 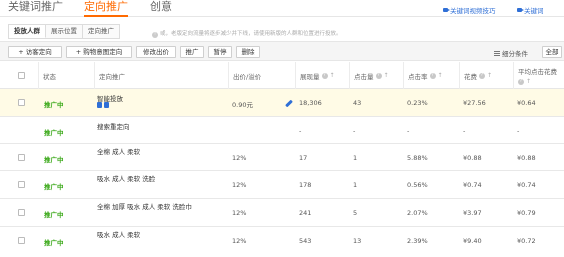 What do you see at coordinates (305, 241) in the screenshot?
I see `impressions-value: 543` at bounding box center [305, 241].